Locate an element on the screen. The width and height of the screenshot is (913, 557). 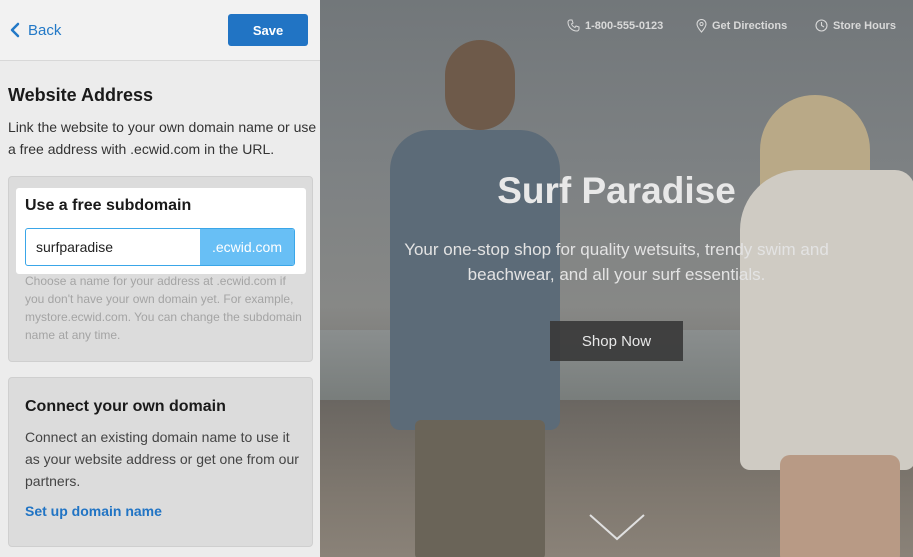
subdomain-title: Use a free subdomain is located at coordinates (108, 205).